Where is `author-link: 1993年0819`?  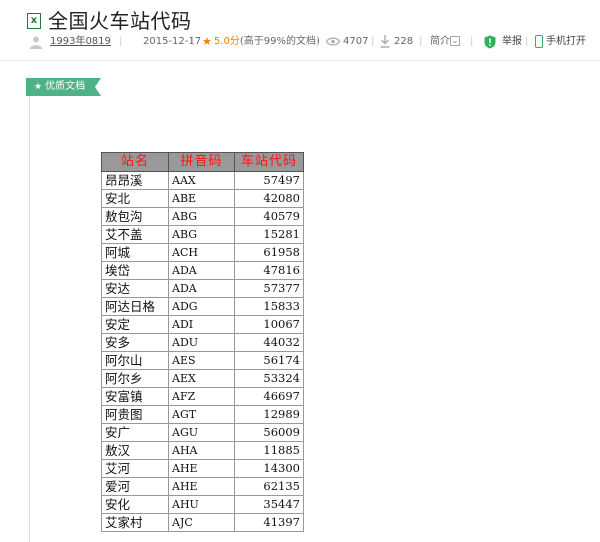 author-link: 1993年0819 is located at coordinates (80, 42).